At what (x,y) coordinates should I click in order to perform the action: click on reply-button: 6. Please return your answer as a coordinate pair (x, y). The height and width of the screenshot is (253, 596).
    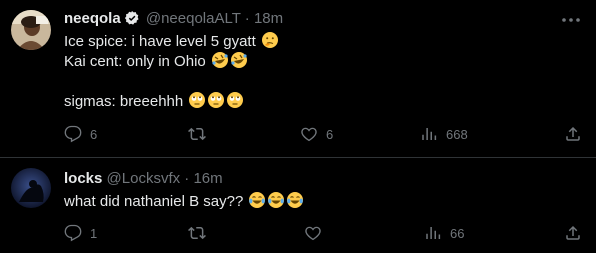
    Looking at the image, I should click on (80, 134).